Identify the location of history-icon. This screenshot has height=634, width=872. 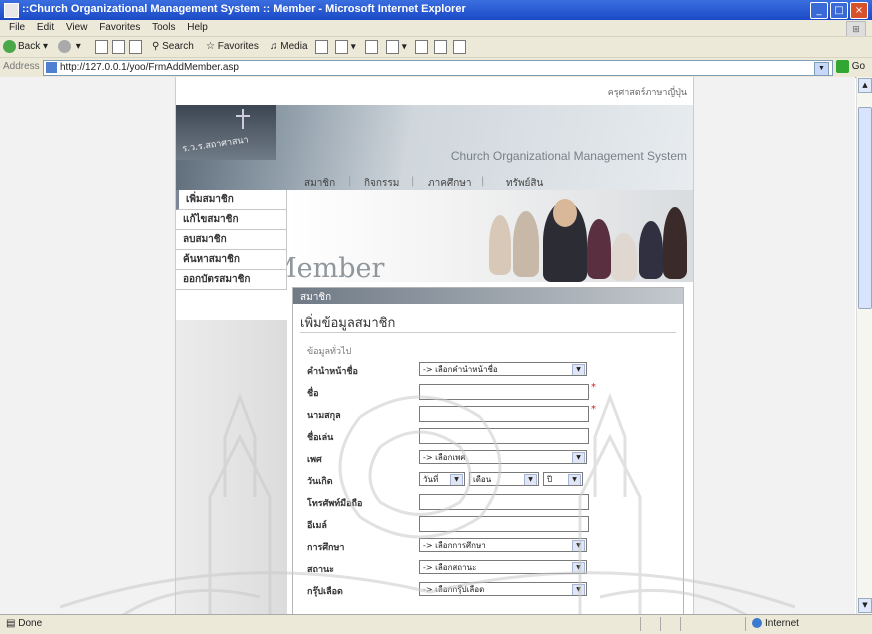
(321, 47).